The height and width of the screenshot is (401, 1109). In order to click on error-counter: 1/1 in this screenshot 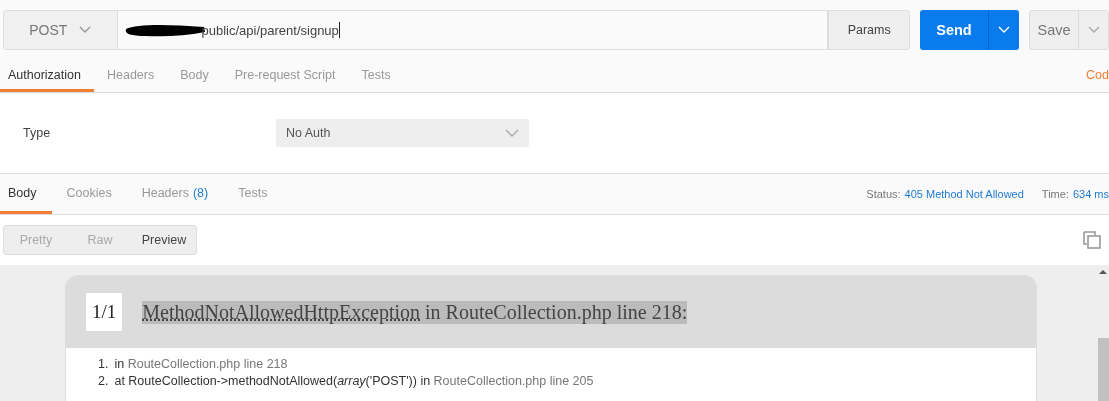, I will do `click(104, 312)`.